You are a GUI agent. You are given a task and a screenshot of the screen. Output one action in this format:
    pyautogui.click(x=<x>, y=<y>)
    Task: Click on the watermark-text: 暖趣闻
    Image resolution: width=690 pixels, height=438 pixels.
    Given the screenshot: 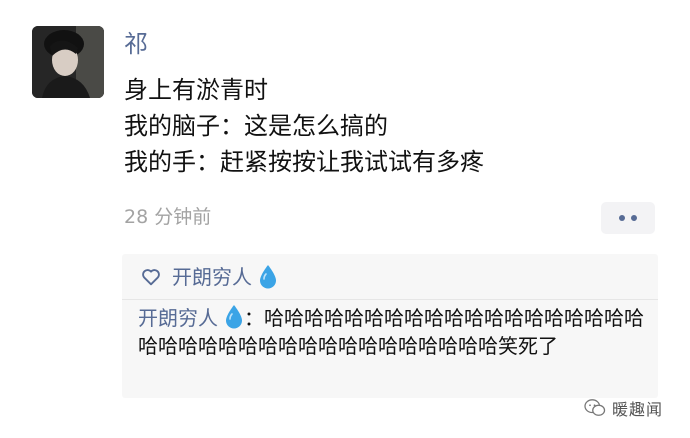 What is the action you would take?
    pyautogui.click(x=638, y=409)
    